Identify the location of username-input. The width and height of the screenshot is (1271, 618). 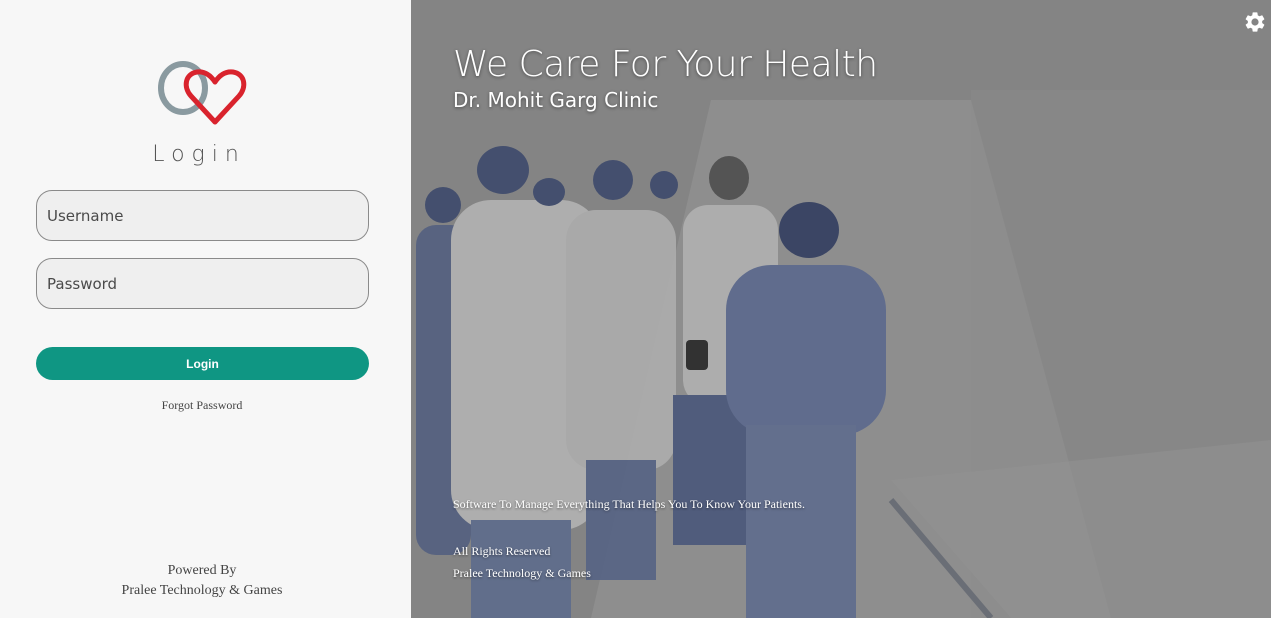
(202, 215).